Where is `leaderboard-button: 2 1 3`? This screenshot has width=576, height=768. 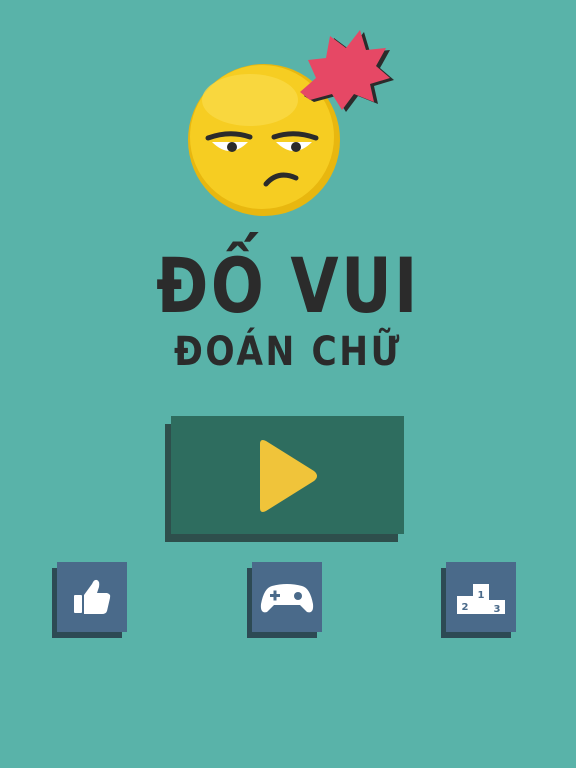 leaderboard-button: 2 1 3 is located at coordinates (481, 597).